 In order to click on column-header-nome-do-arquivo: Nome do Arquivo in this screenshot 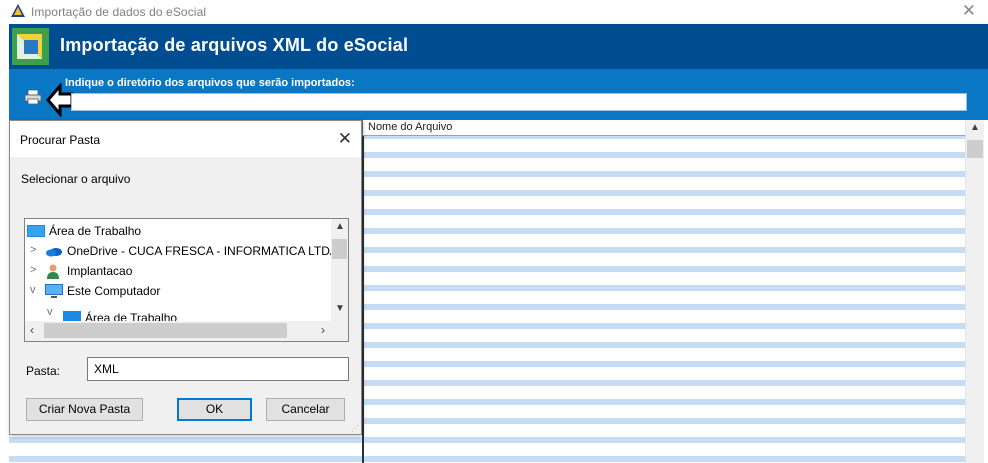, I will do `click(410, 127)`.